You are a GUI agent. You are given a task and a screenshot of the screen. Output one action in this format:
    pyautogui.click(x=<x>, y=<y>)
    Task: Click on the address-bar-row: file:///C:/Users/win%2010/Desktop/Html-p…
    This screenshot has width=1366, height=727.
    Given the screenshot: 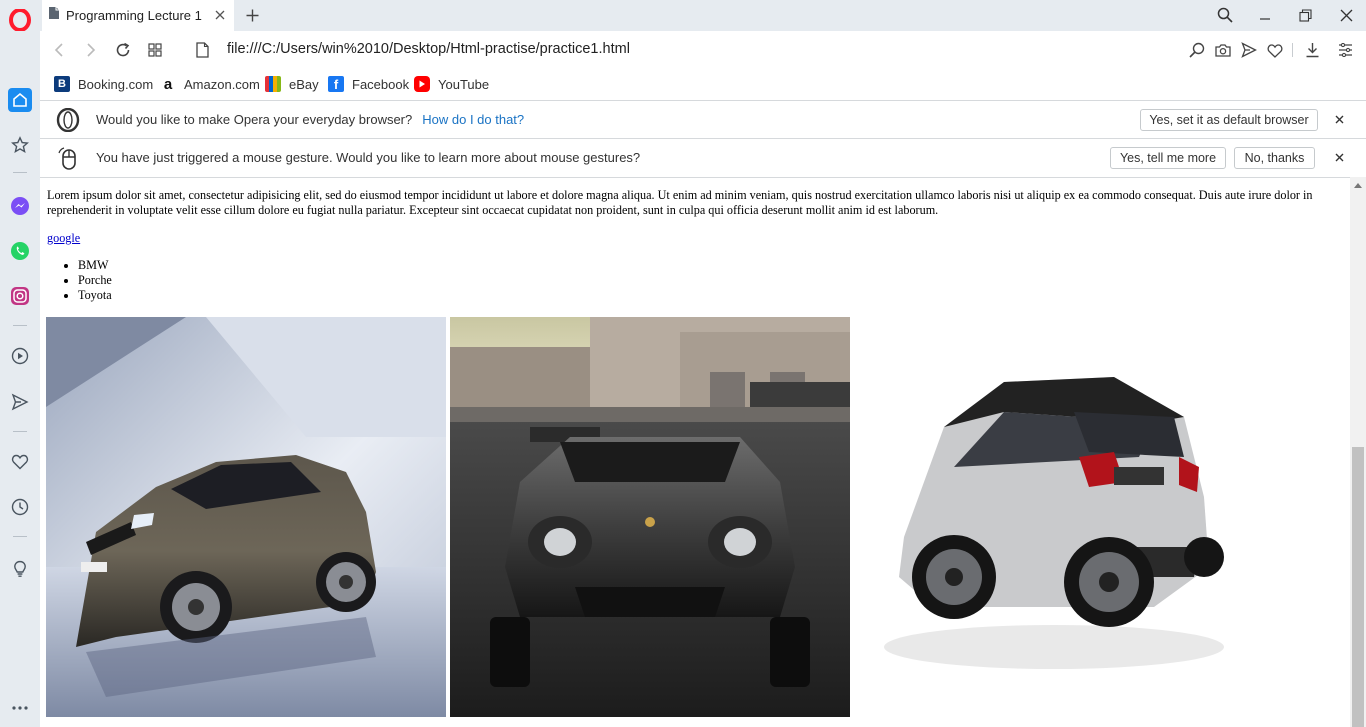 What is the action you would take?
    pyautogui.click(x=703, y=50)
    